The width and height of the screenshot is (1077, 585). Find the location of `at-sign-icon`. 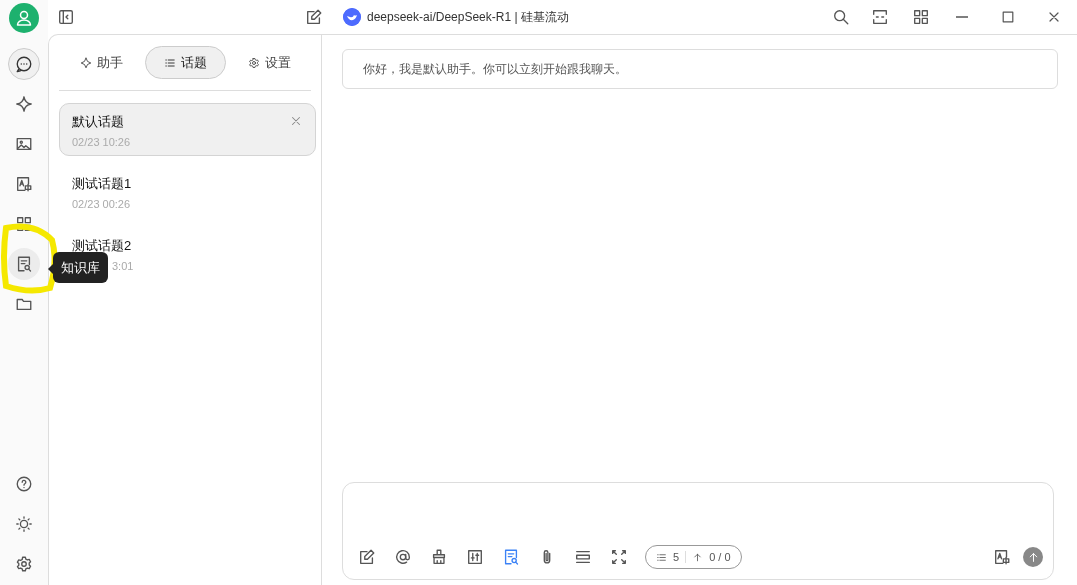

at-sign-icon is located at coordinates (403, 557).